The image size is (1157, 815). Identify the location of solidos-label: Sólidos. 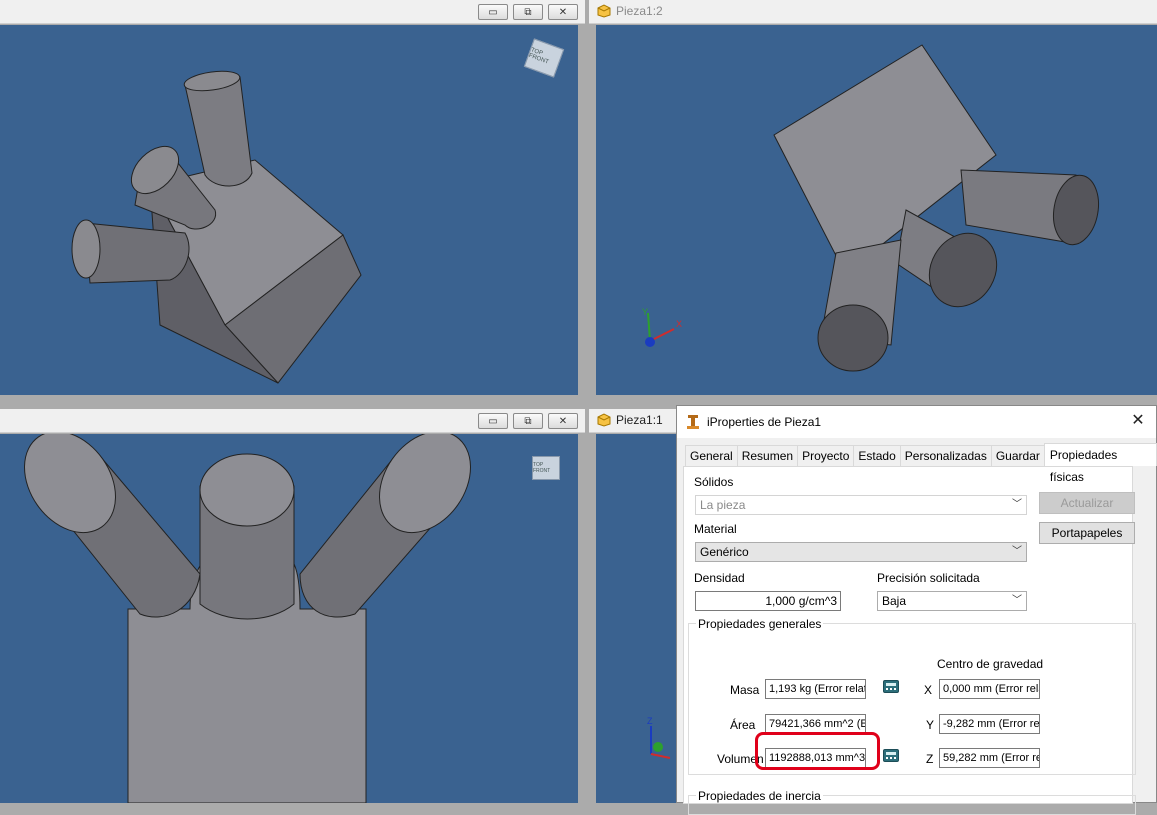
(714, 482).